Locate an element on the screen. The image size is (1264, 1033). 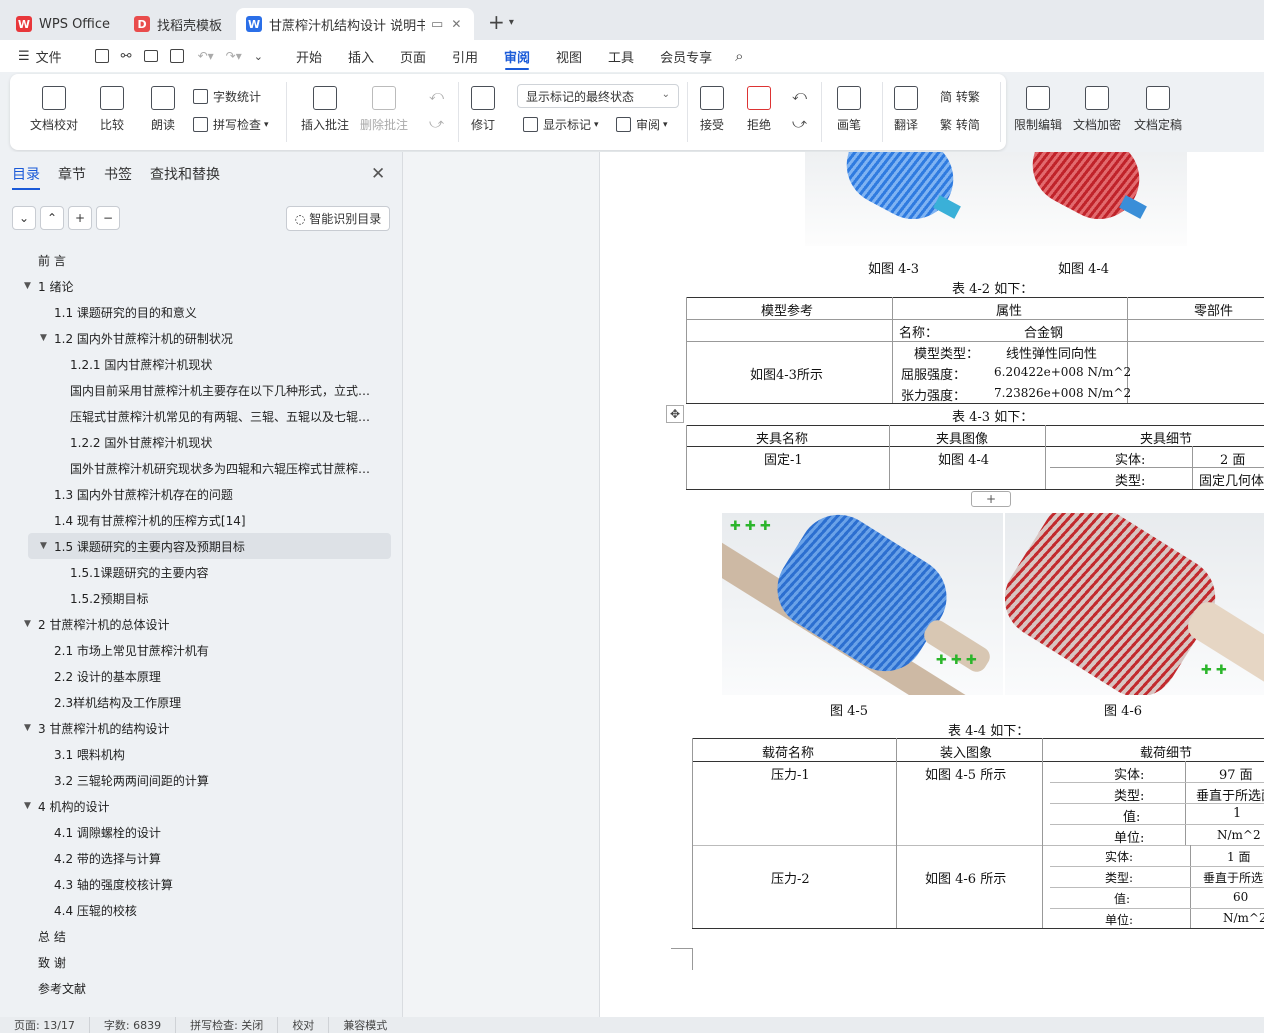
toc-item: 1.2.1 国内甘蔗榨汁机现状 is located at coordinates (201, 364).